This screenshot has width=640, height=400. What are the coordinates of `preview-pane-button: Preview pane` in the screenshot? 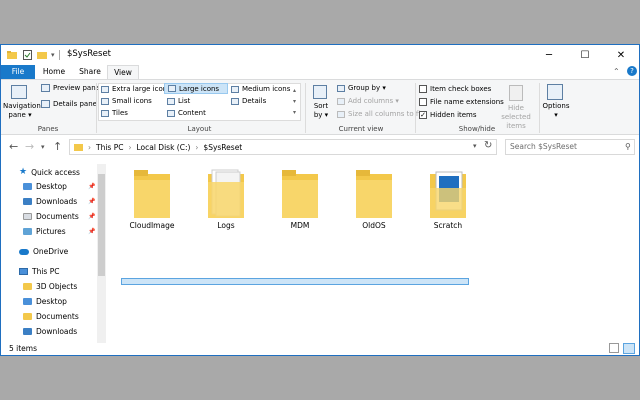 It's located at (70, 88).